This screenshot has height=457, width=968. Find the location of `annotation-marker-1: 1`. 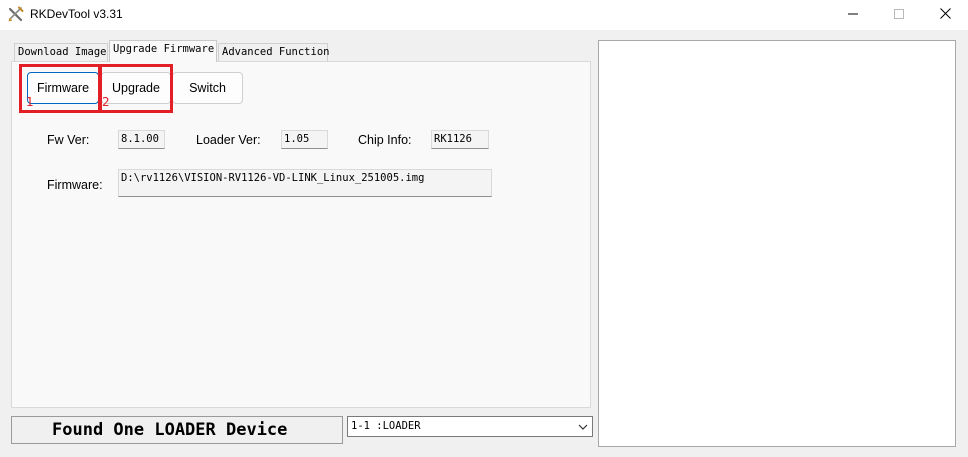

annotation-marker-1: 1 is located at coordinates (30, 102).